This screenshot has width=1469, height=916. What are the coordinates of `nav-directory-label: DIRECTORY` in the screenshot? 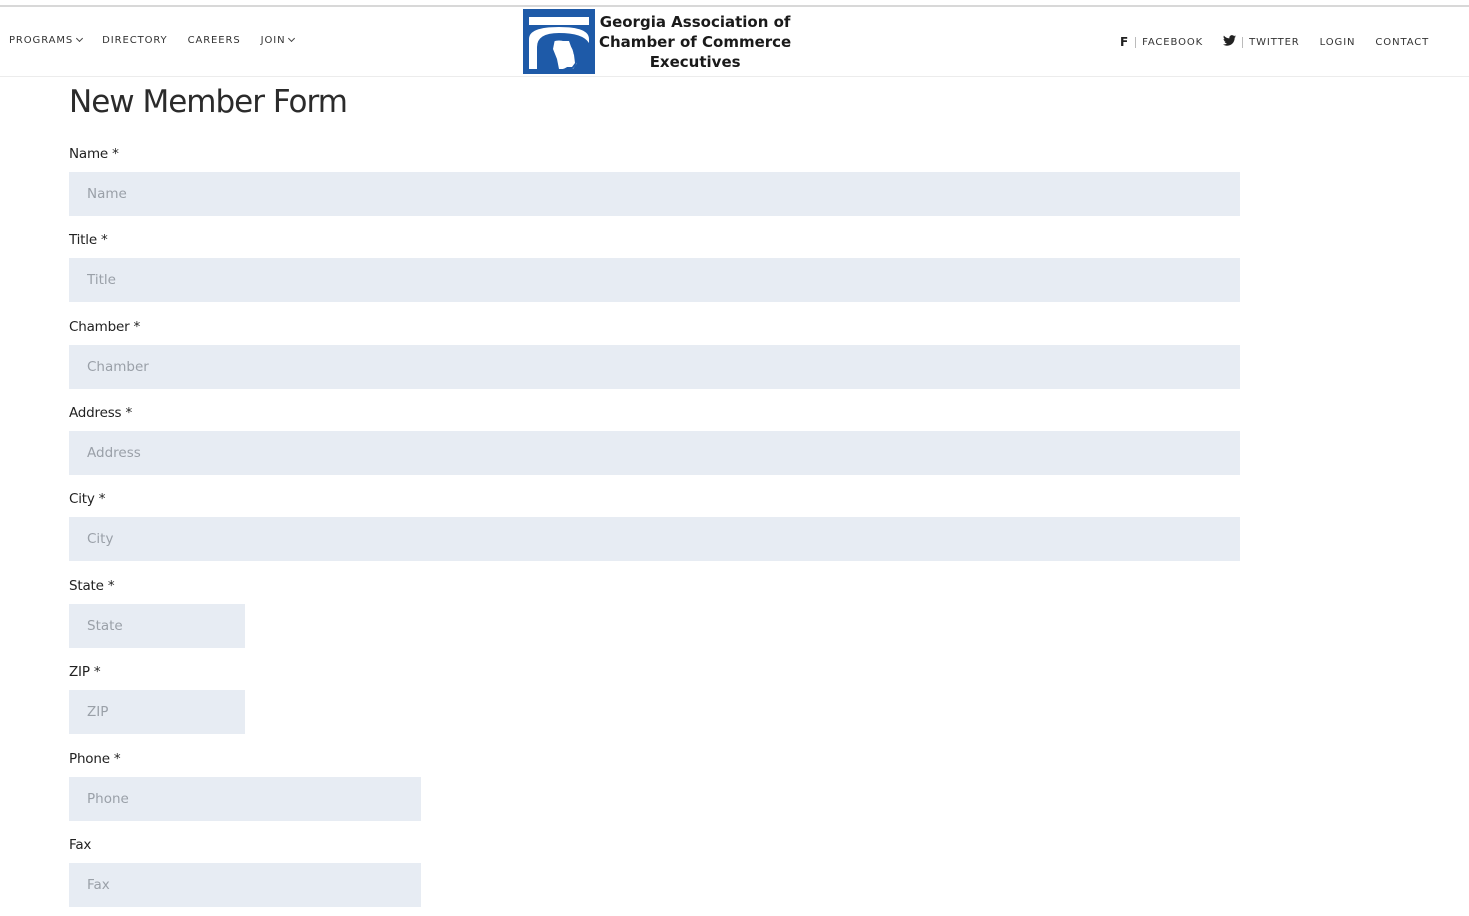 It's located at (135, 40).